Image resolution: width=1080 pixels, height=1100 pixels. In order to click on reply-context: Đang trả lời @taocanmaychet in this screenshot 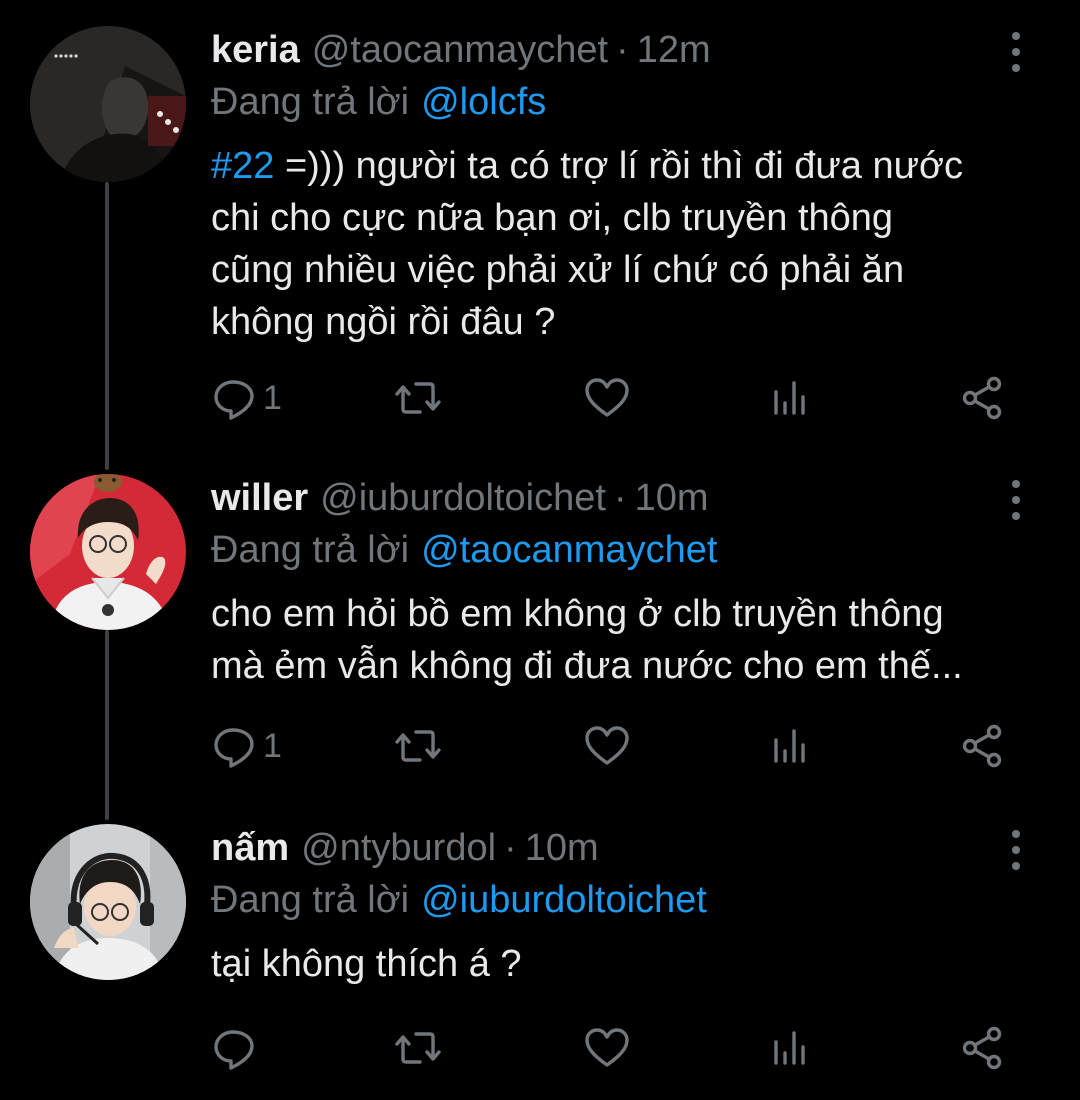, I will do `click(464, 550)`.